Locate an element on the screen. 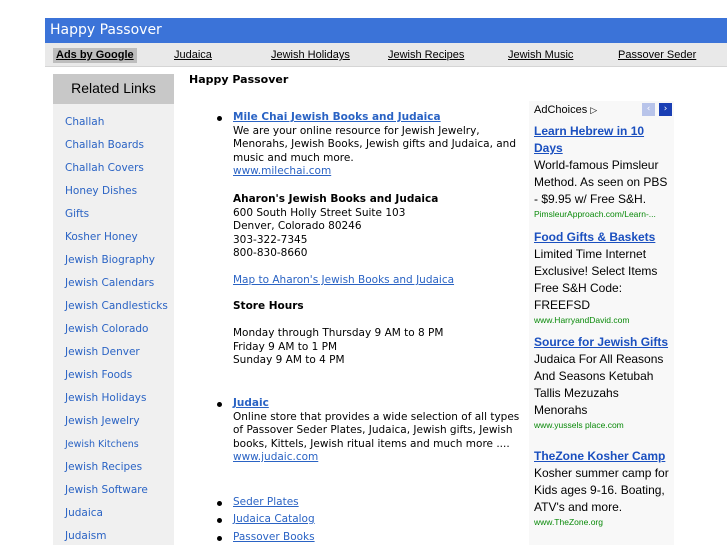 This screenshot has width=727, height=545. listing-title-link: Mile Chai Jewish Books and Judaica is located at coordinates (337, 117).